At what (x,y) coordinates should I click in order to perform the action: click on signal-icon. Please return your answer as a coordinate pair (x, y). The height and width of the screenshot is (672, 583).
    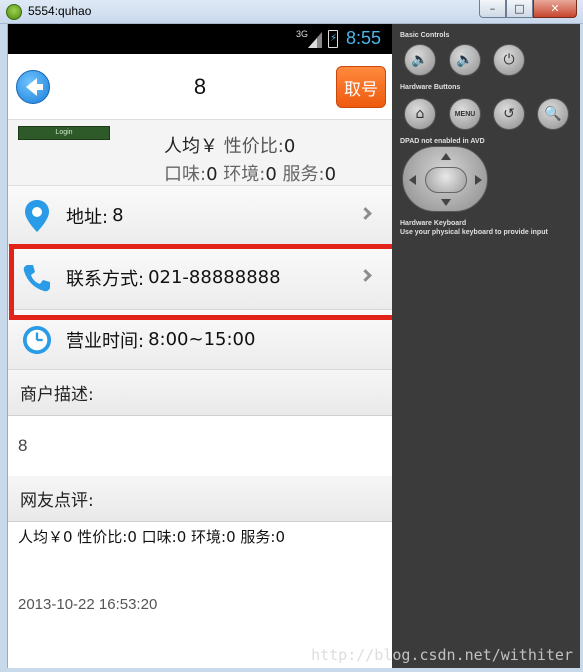
    Looking at the image, I should click on (315, 40).